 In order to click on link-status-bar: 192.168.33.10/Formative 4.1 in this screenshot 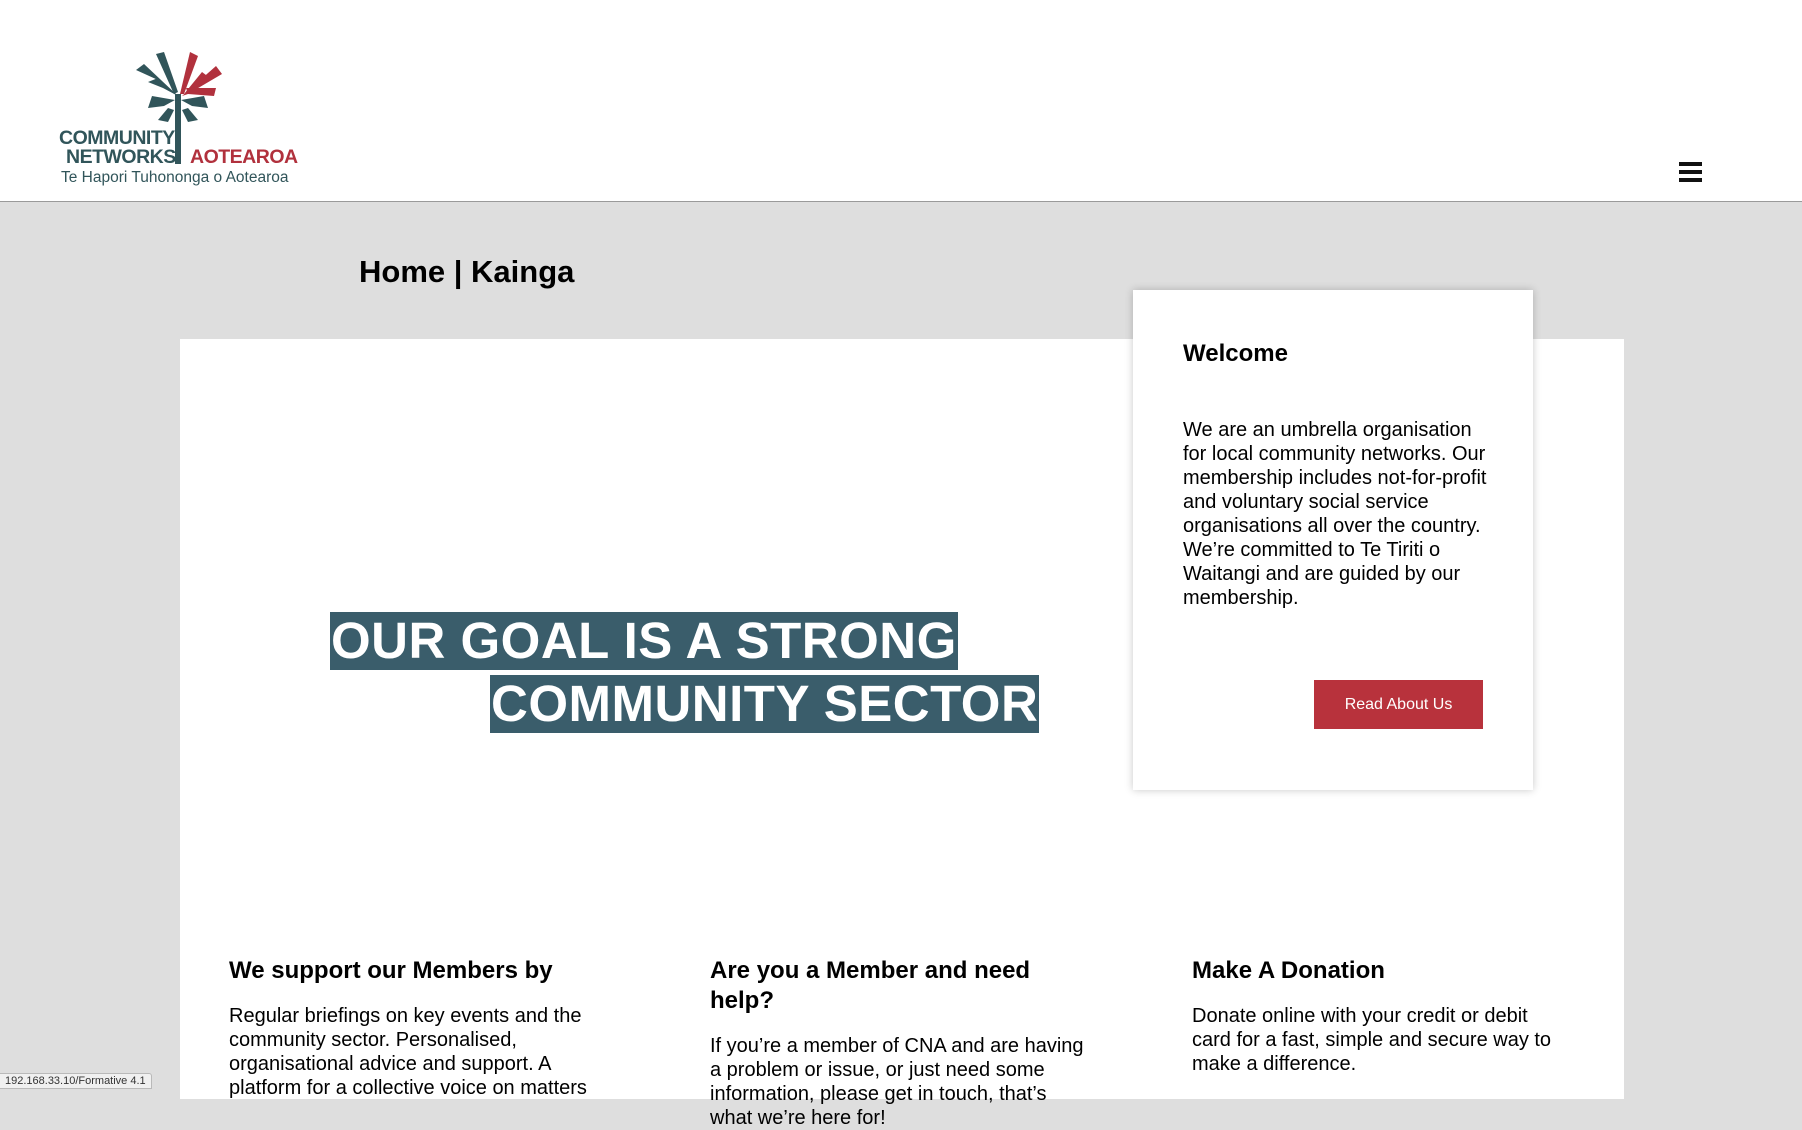, I will do `click(76, 1081)`.